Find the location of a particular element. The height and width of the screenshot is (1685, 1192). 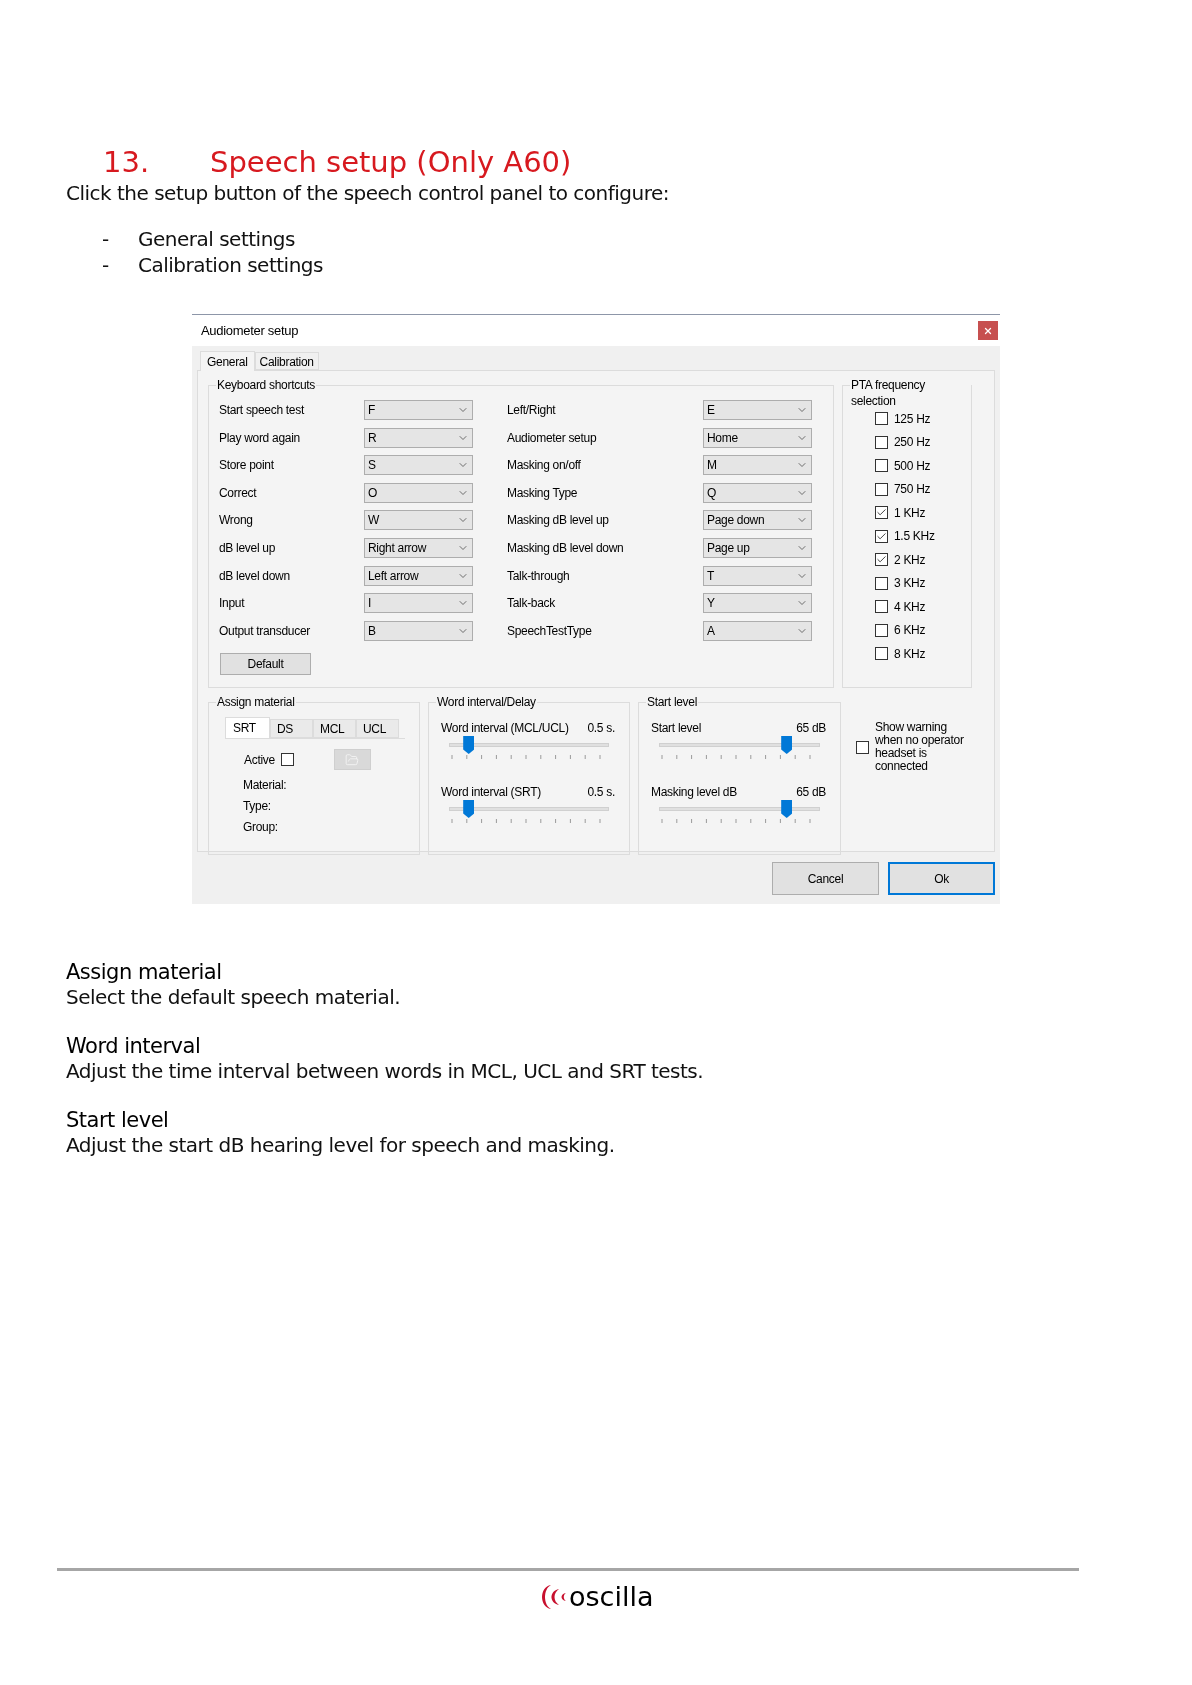

shortcut-label: Start speech test is located at coordinates (262, 410).